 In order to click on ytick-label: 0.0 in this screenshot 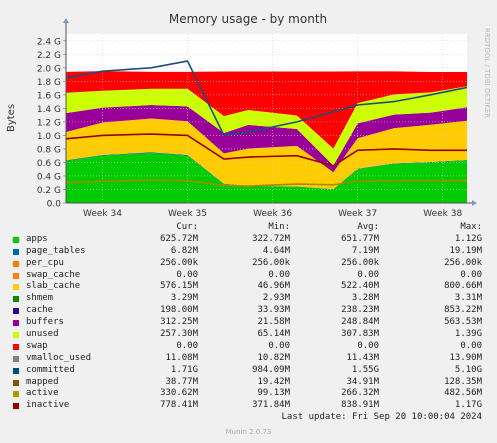, I will do `click(54, 205)`.